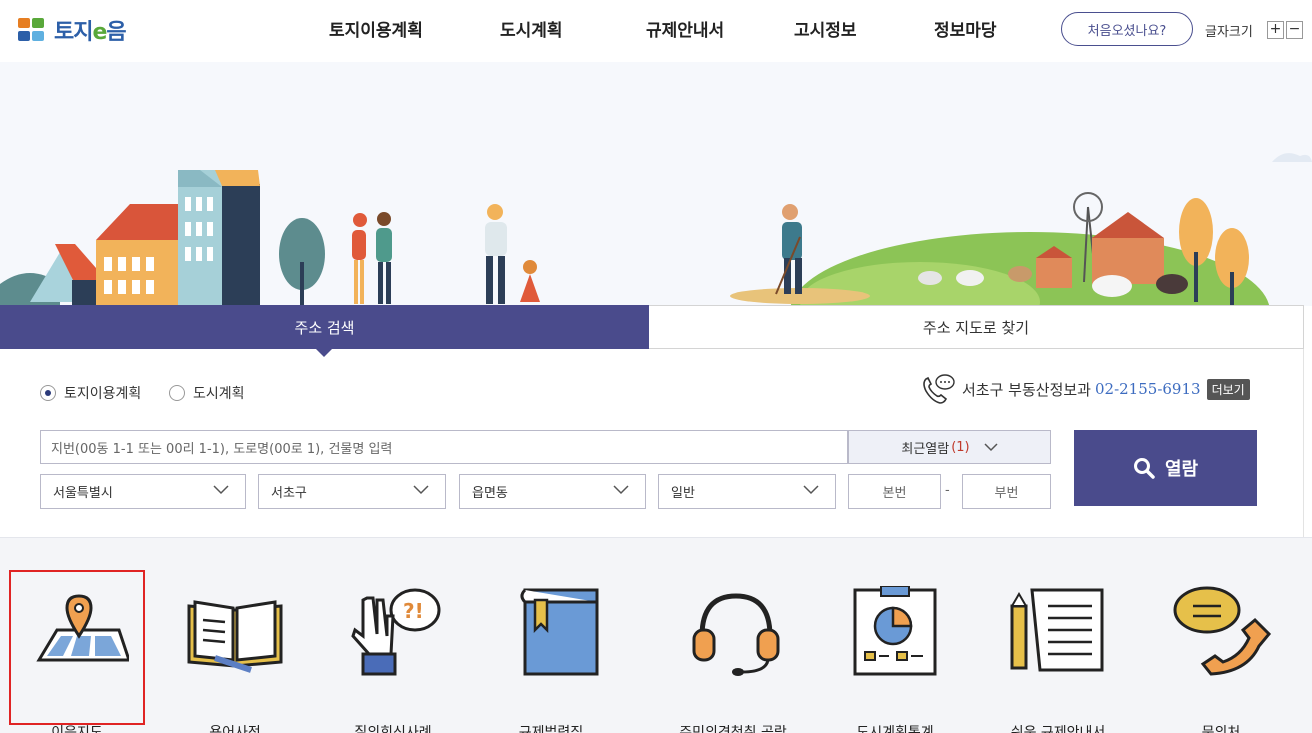  Describe the element at coordinates (1144, 468) in the screenshot. I see `search-icon` at that location.